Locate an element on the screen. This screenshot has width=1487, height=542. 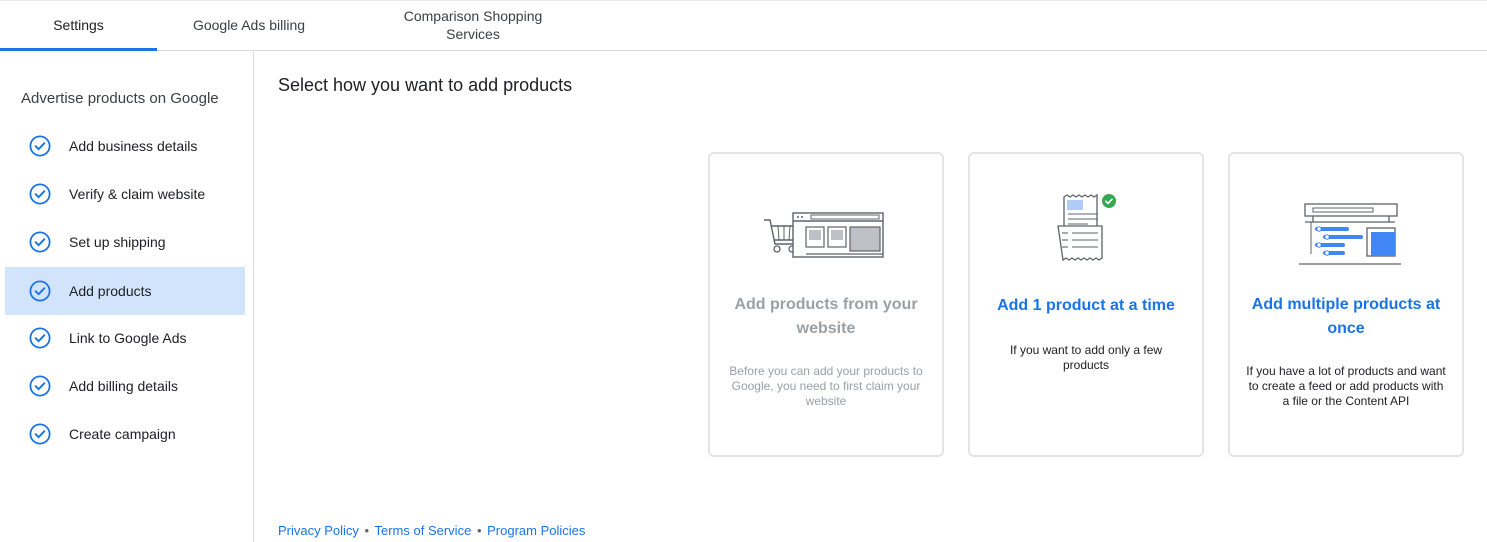
sidebar-heading: Advertise products on Google is located at coordinates (120, 98).